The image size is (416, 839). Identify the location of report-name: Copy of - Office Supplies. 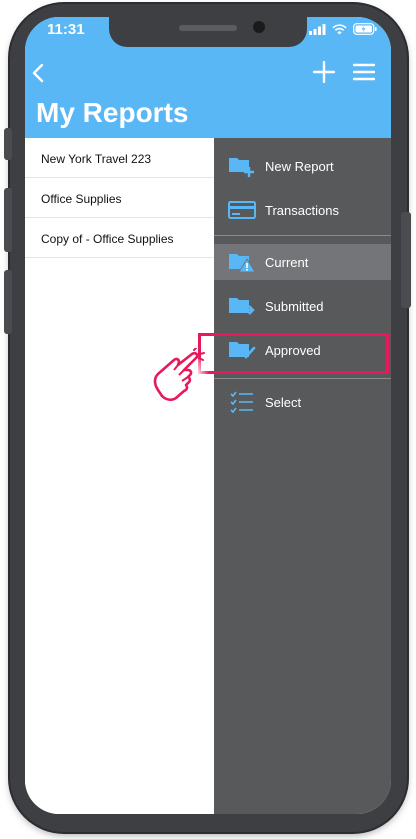
(107, 239).